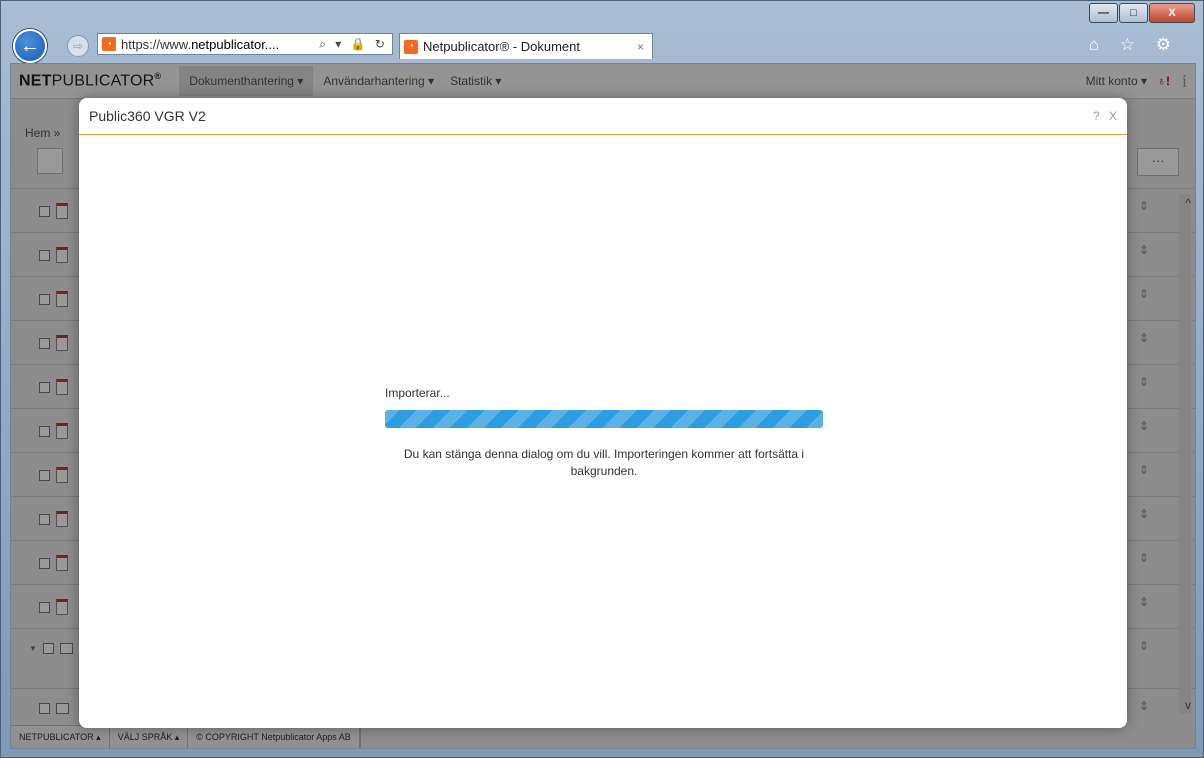 This screenshot has height=758, width=1204. Describe the element at coordinates (1096, 116) in the screenshot. I see `help-icon: ?` at that location.